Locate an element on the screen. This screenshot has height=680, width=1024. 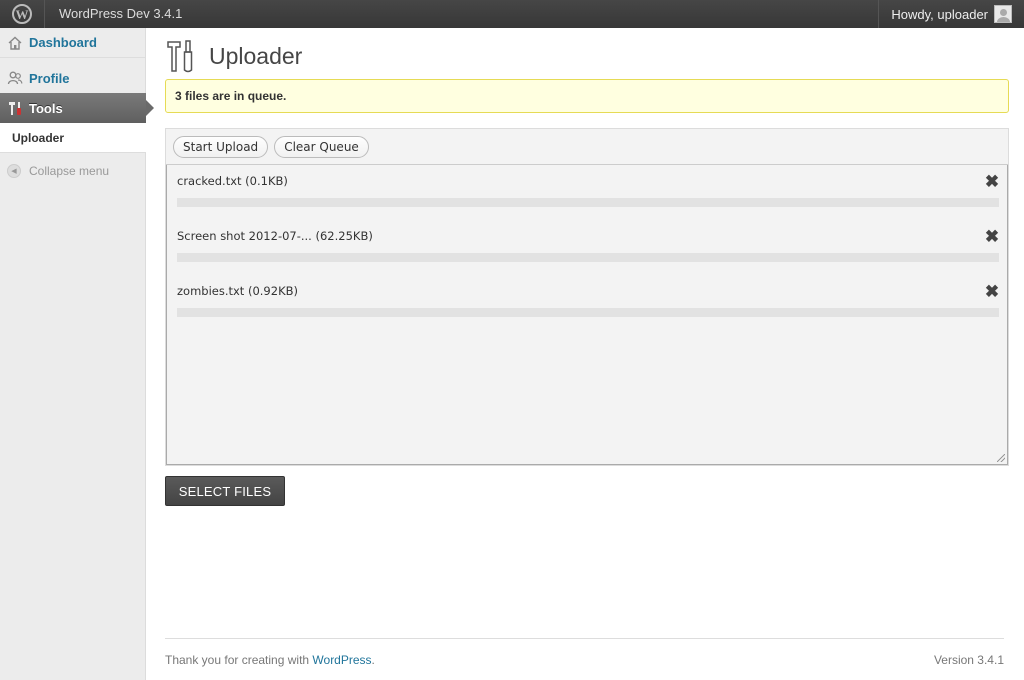
submenu-item-uploader: Uploader is located at coordinates (73, 138).